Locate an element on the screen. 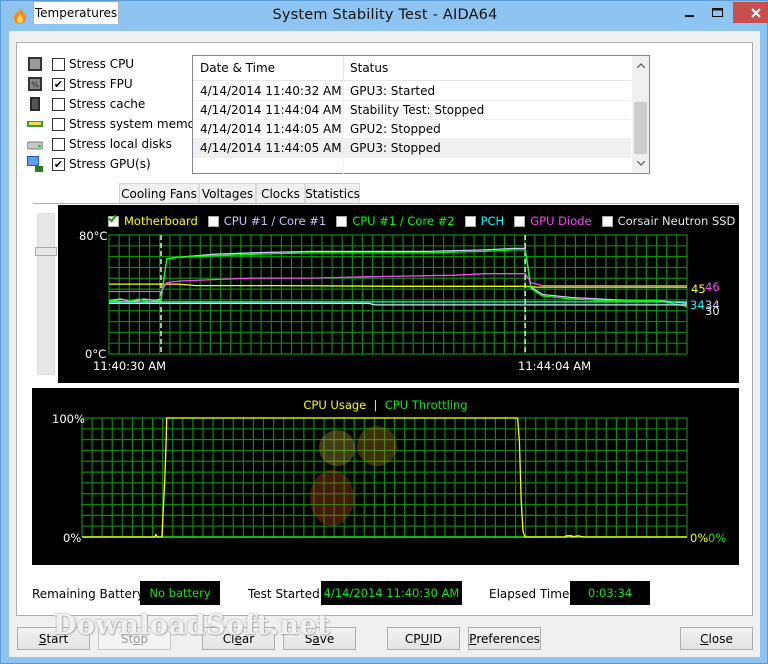  stress-option: % ✔ Stress FPU is located at coordinates (80, 84).